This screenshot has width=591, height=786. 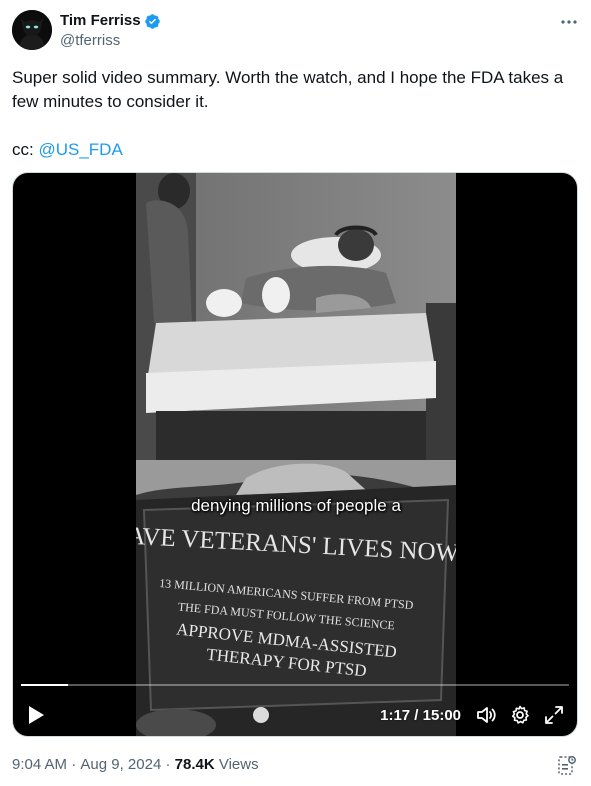 What do you see at coordinates (25, 149) in the screenshot?
I see `cc-prefix: cc:` at bounding box center [25, 149].